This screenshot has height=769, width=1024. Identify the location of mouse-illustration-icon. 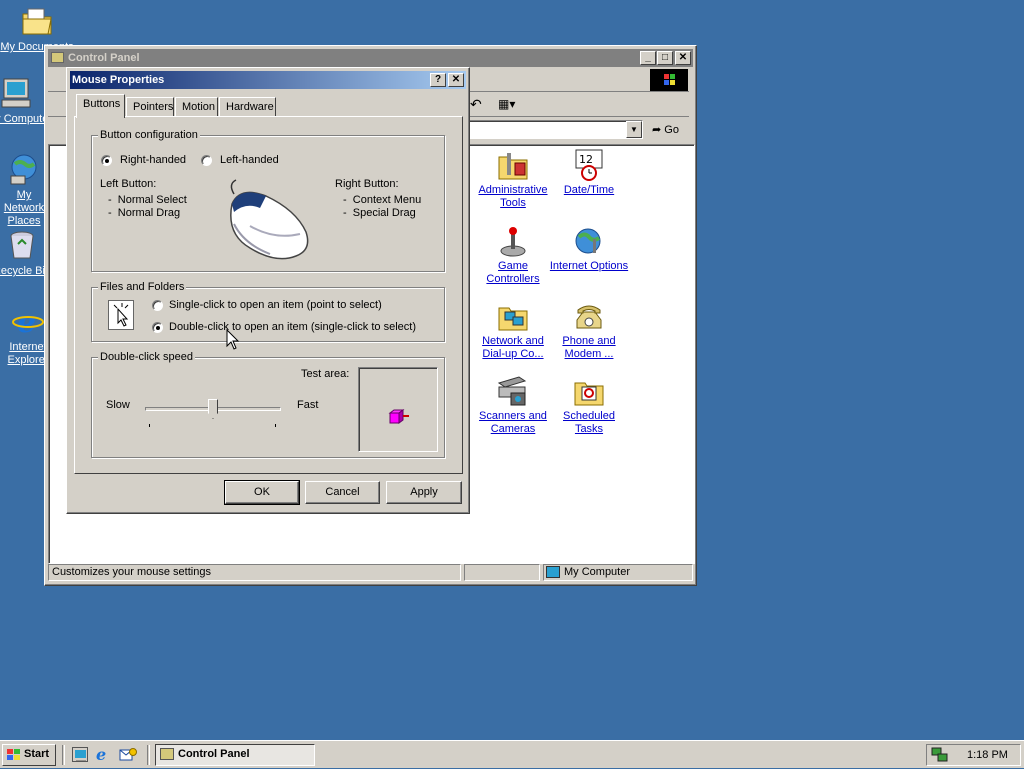
(268, 220).